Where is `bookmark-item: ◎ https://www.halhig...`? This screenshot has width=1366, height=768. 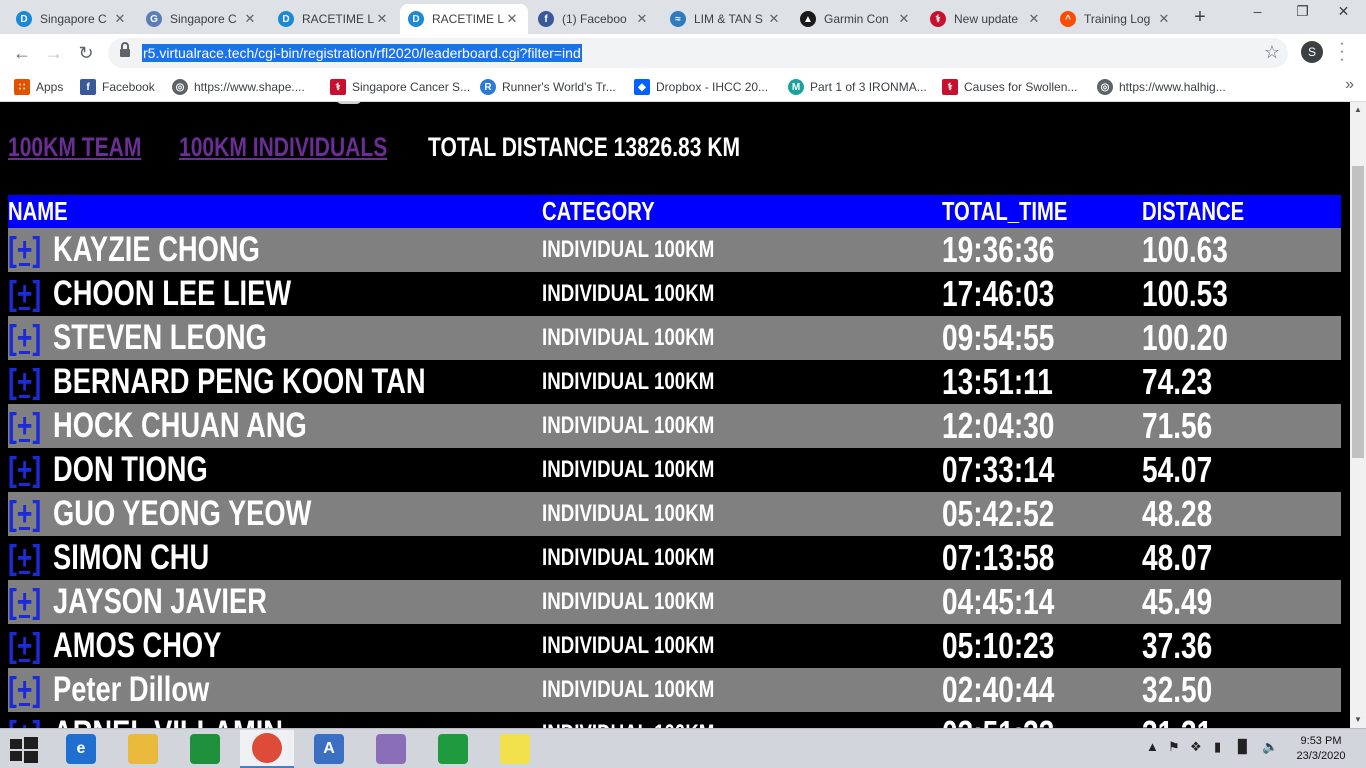
bookmark-item: ◎ https://www.halhig... is located at coordinates (1161, 87).